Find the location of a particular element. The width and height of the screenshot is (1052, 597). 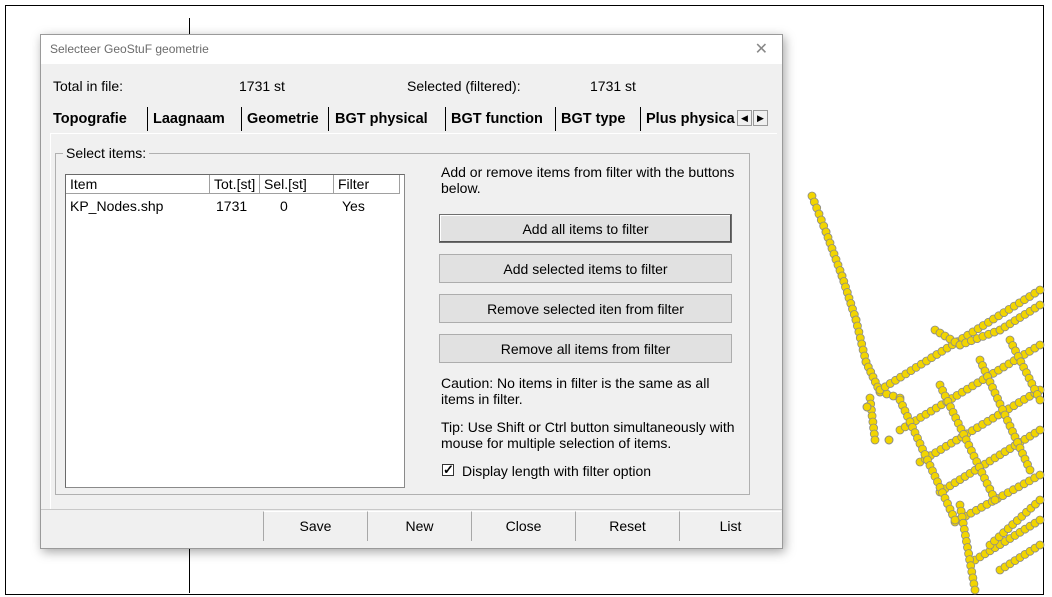

item-name: KP_Nodes.shp is located at coordinates (117, 206).